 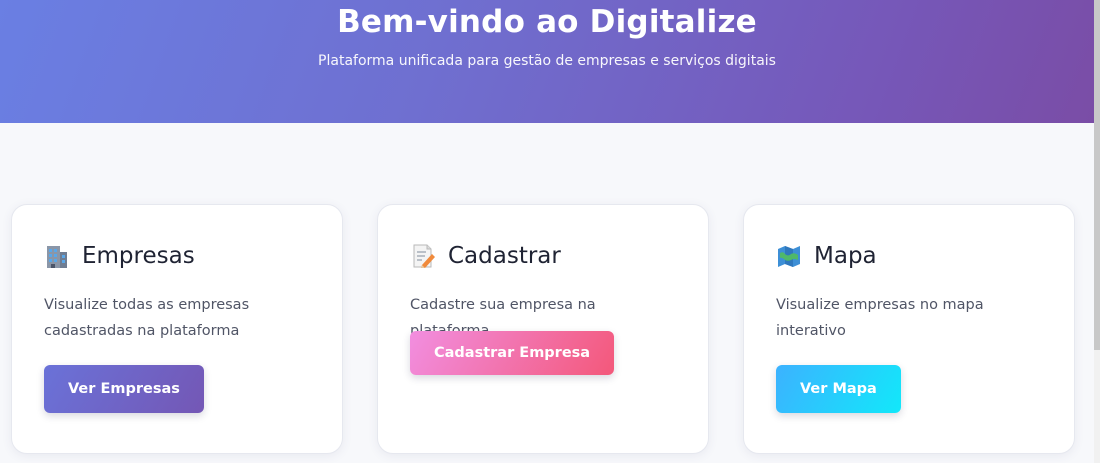 What do you see at coordinates (423, 256) in the screenshot?
I see `memo-icon` at bounding box center [423, 256].